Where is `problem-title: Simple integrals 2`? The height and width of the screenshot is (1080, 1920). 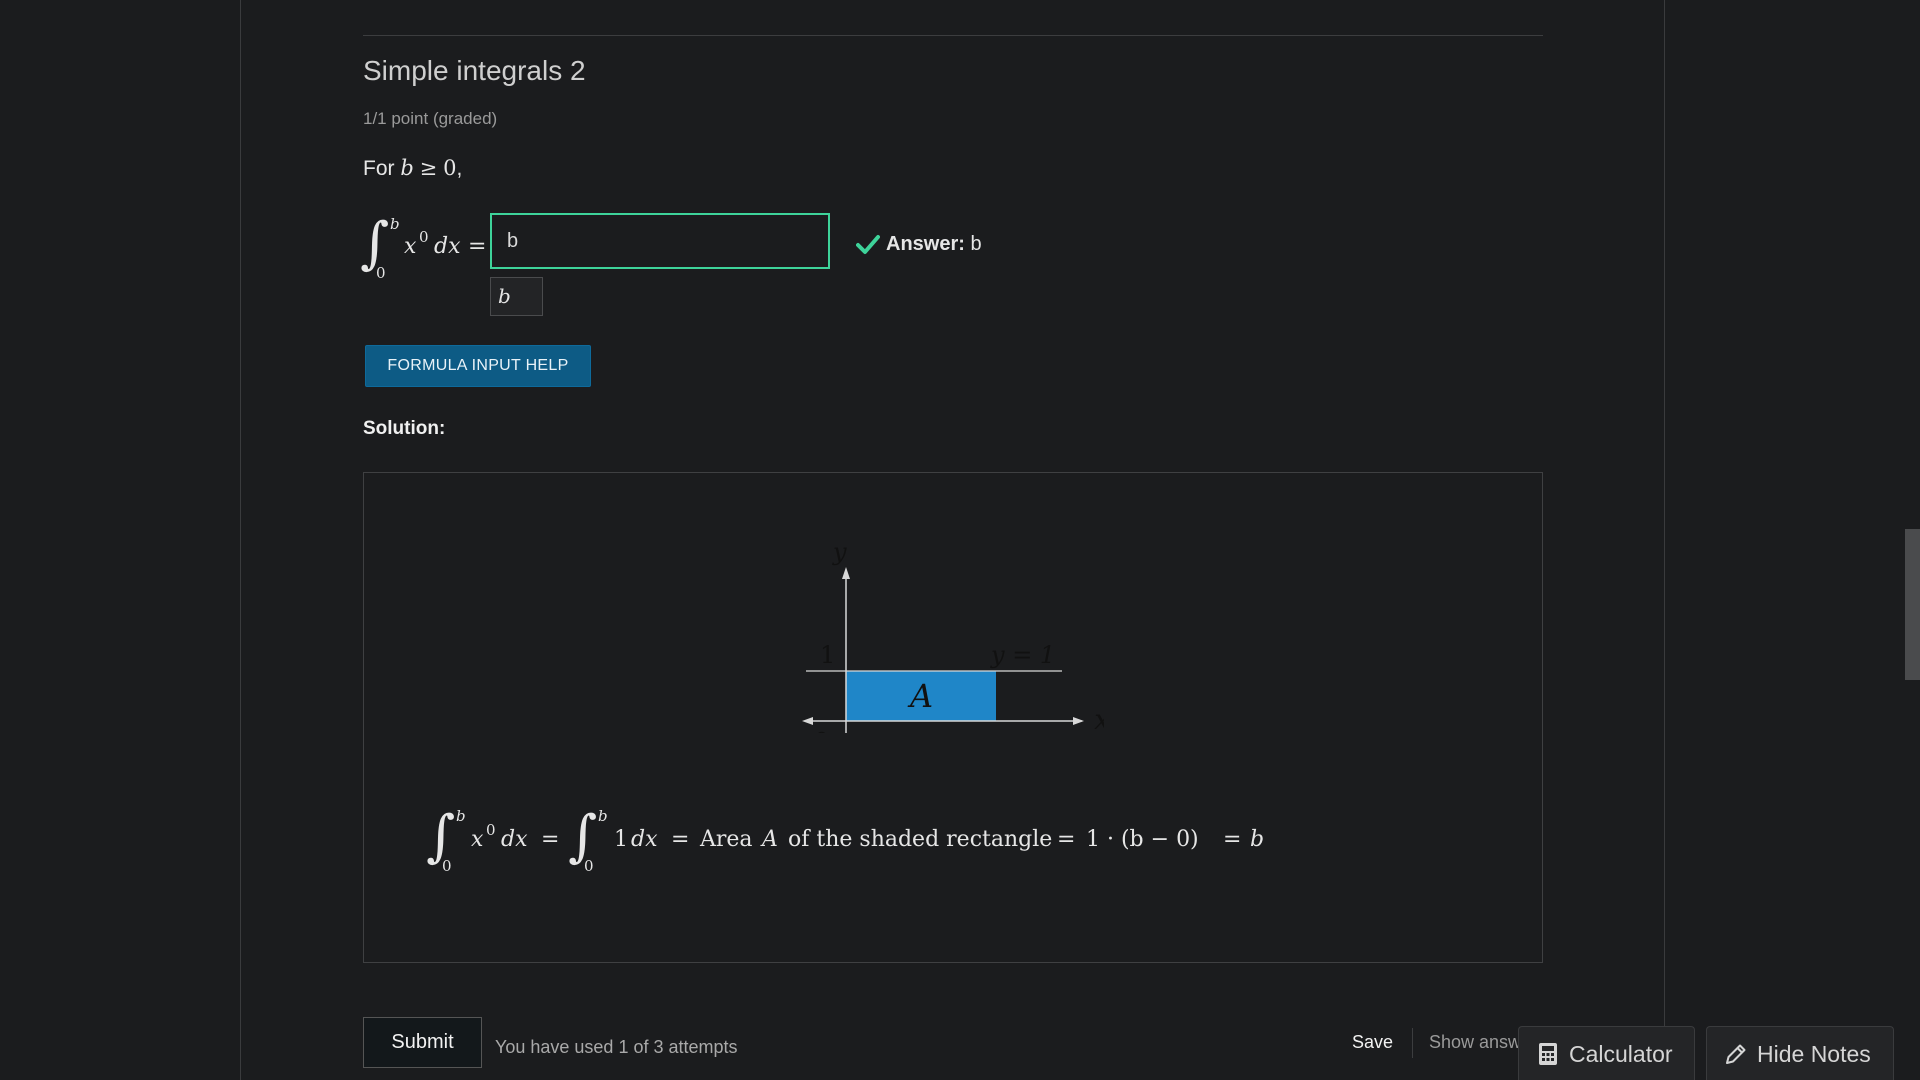
problem-title: Simple integrals 2 is located at coordinates (474, 70).